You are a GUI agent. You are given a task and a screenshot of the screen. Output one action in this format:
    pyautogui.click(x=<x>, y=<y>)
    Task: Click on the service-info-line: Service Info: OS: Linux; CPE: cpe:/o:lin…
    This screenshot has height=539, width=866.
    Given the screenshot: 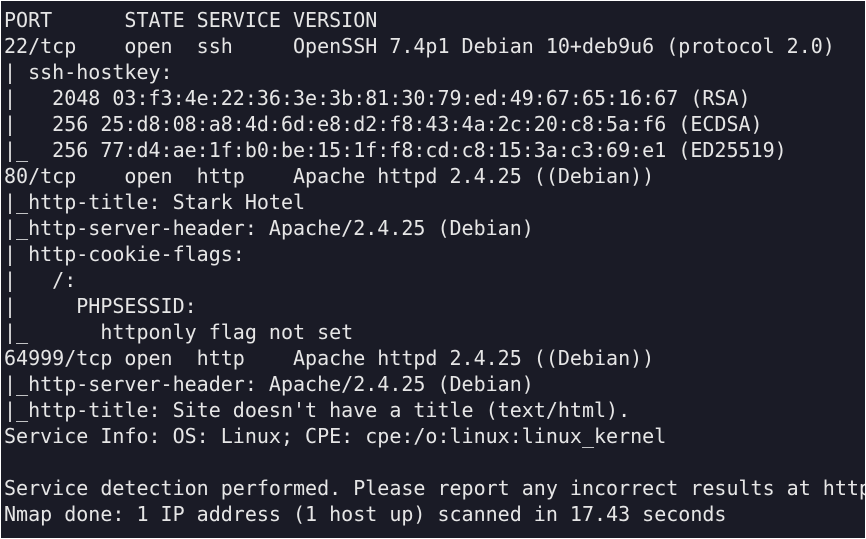 What is the action you would take?
    pyautogui.click(x=335, y=436)
    